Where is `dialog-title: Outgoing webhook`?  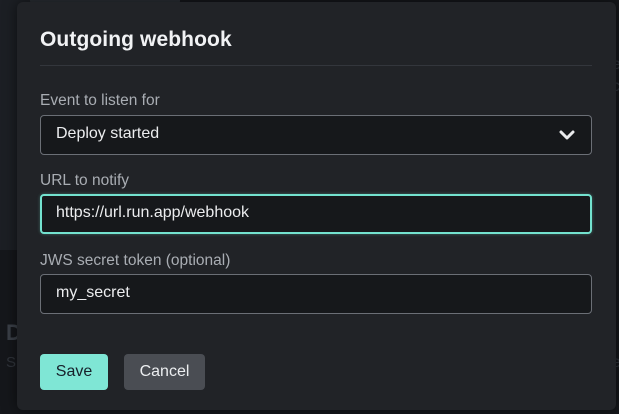
dialog-title: Outgoing webhook is located at coordinates (136, 39).